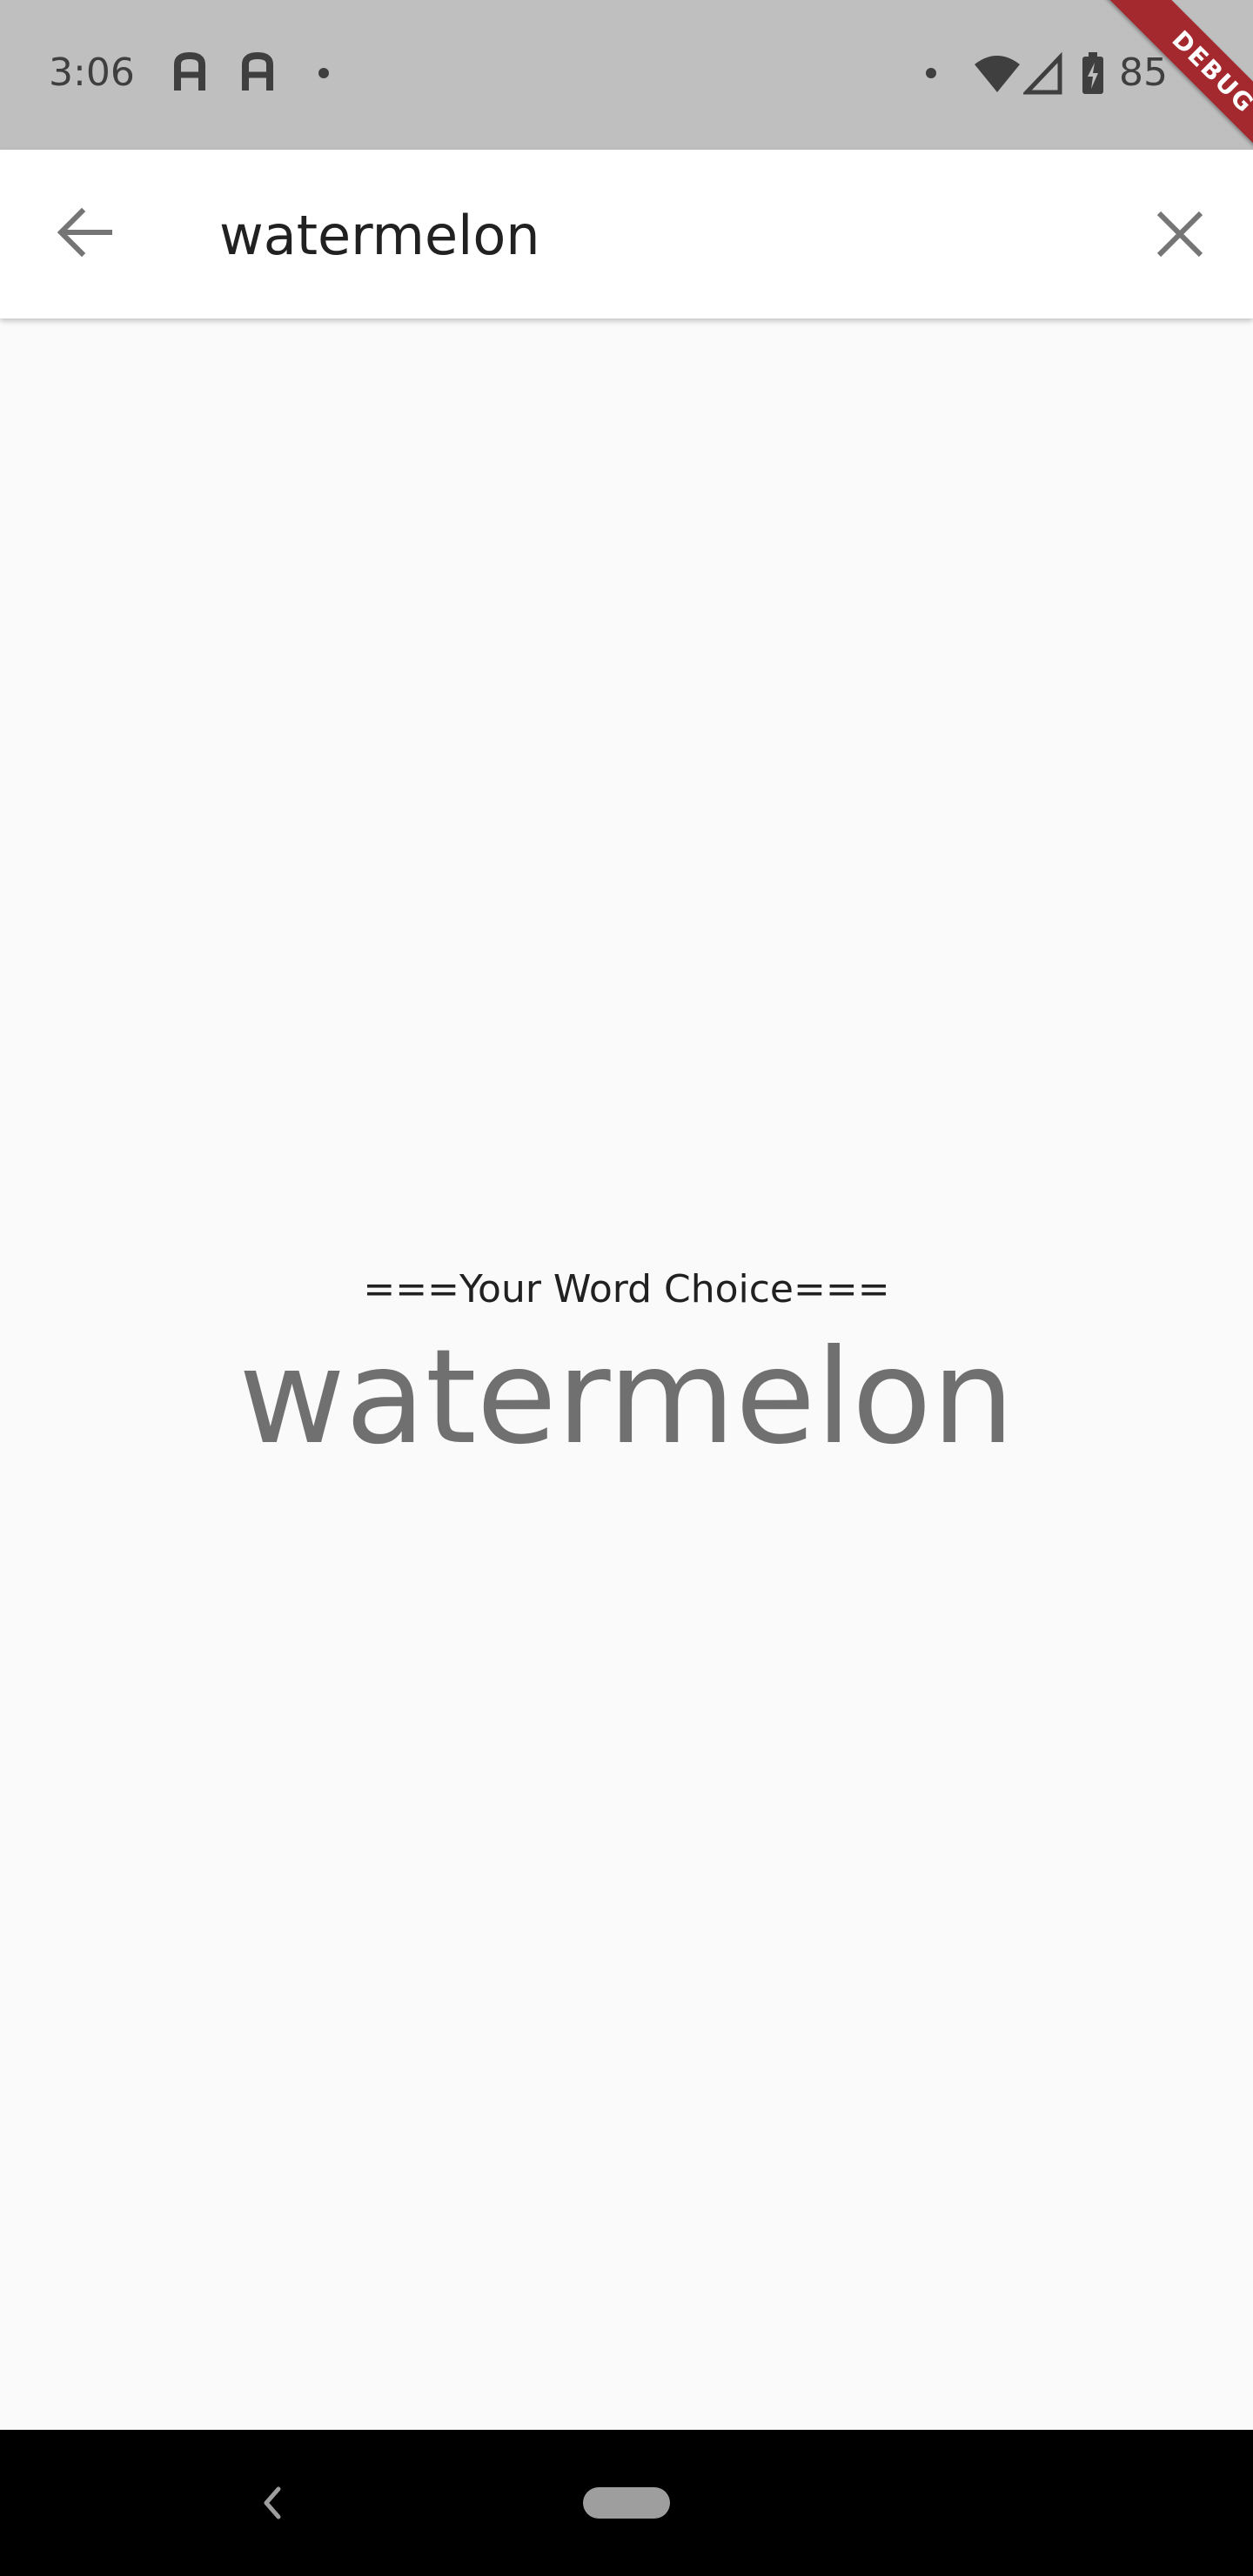 Image resolution: width=1253 pixels, height=2576 pixels. Describe the element at coordinates (626, 1398) in the screenshot. I see `chosen-word: watermelon` at that location.